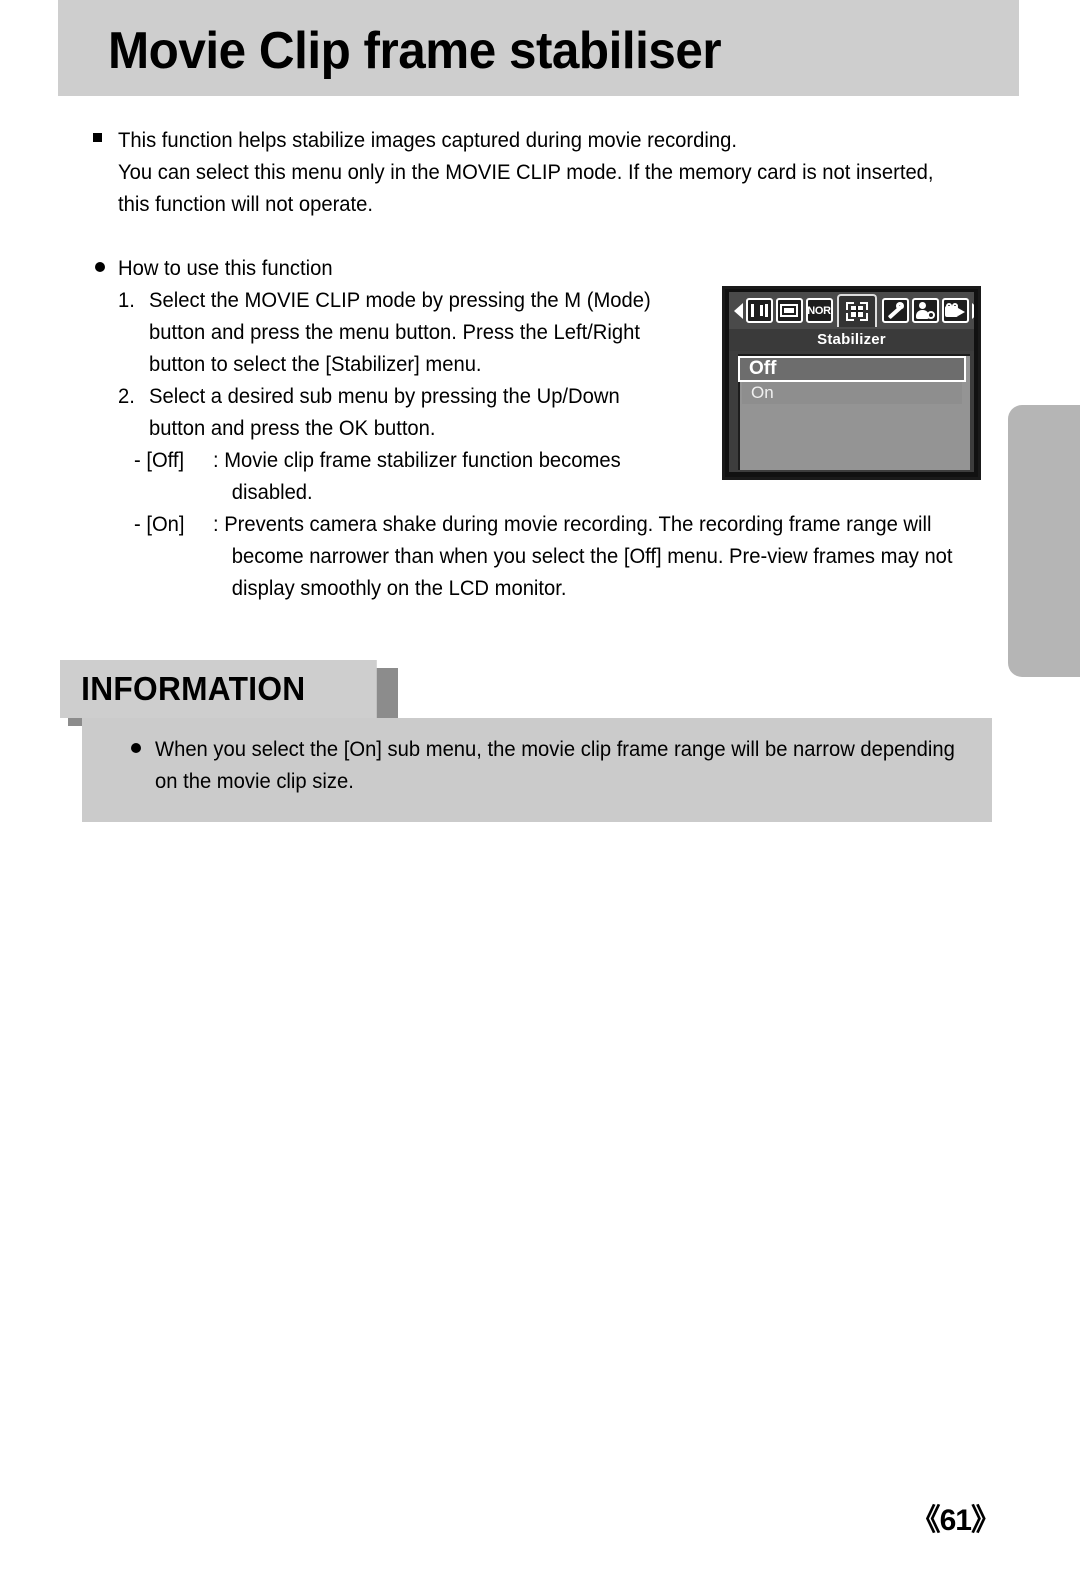 This screenshot has height=1585, width=1080. What do you see at coordinates (159, 524) in the screenshot?
I see `option-key: - [On]` at bounding box center [159, 524].